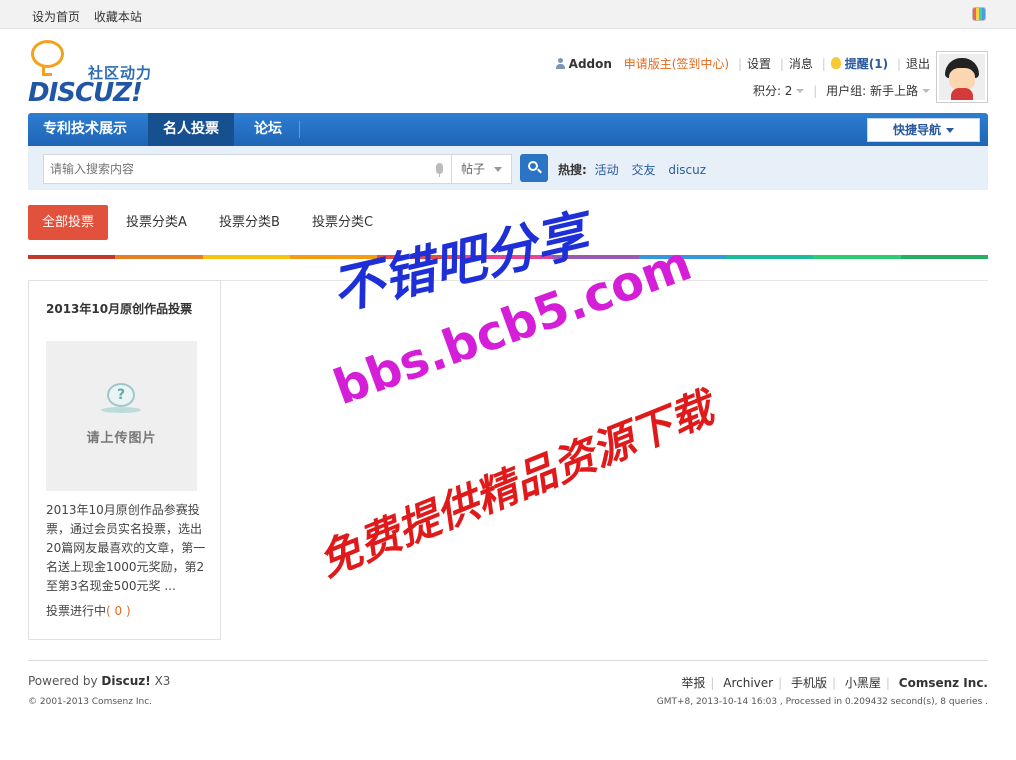 The height and width of the screenshot is (760, 1016). What do you see at coordinates (268, 129) in the screenshot?
I see `nav-item-forum: 论坛` at bounding box center [268, 129].